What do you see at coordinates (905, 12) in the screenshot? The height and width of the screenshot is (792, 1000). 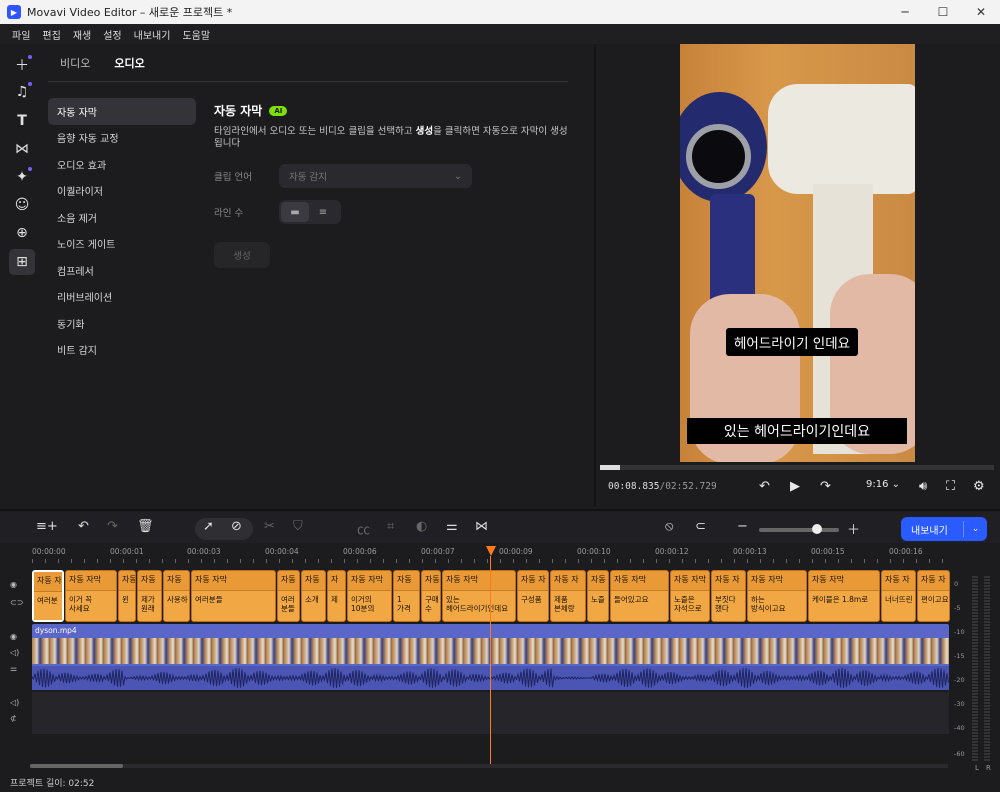 I see `minimize-button: ─` at bounding box center [905, 12].